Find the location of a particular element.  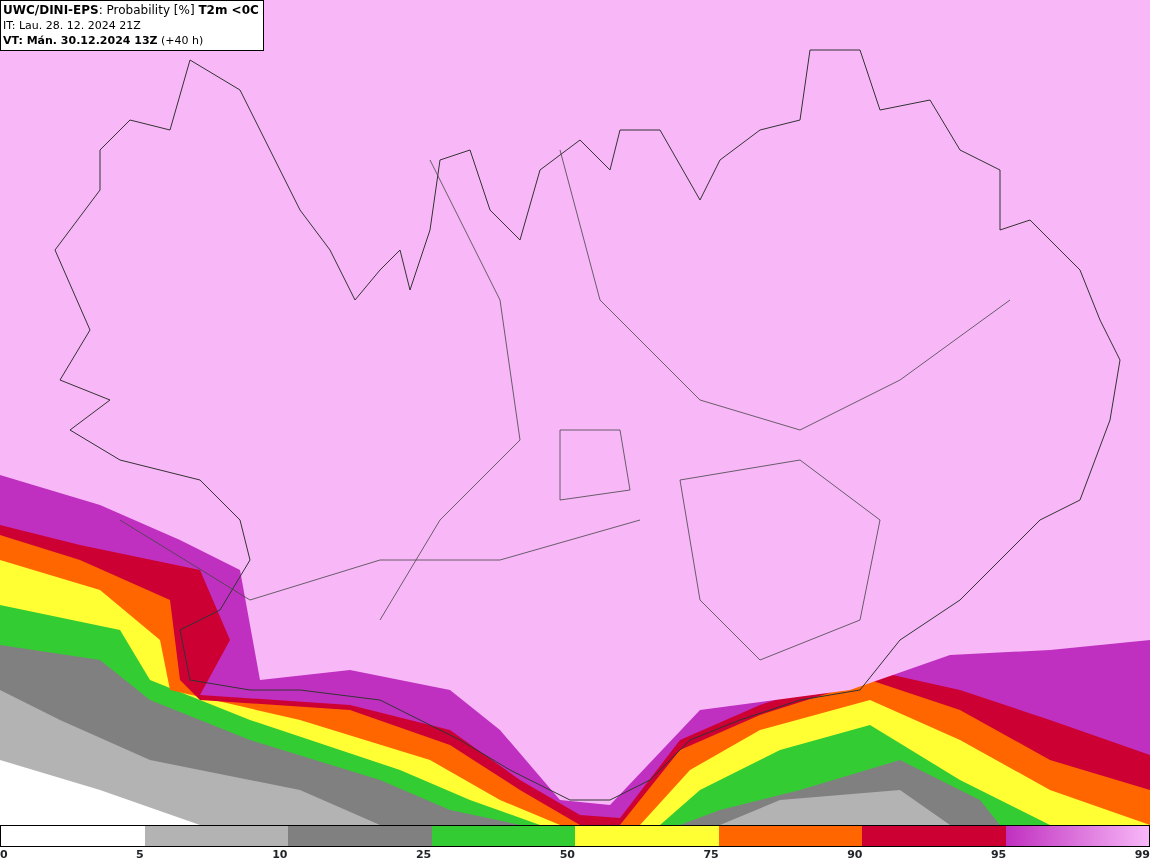

title-line: VT: Mán. 30.12.2024 13Z (+40 h) is located at coordinates (104, 40).